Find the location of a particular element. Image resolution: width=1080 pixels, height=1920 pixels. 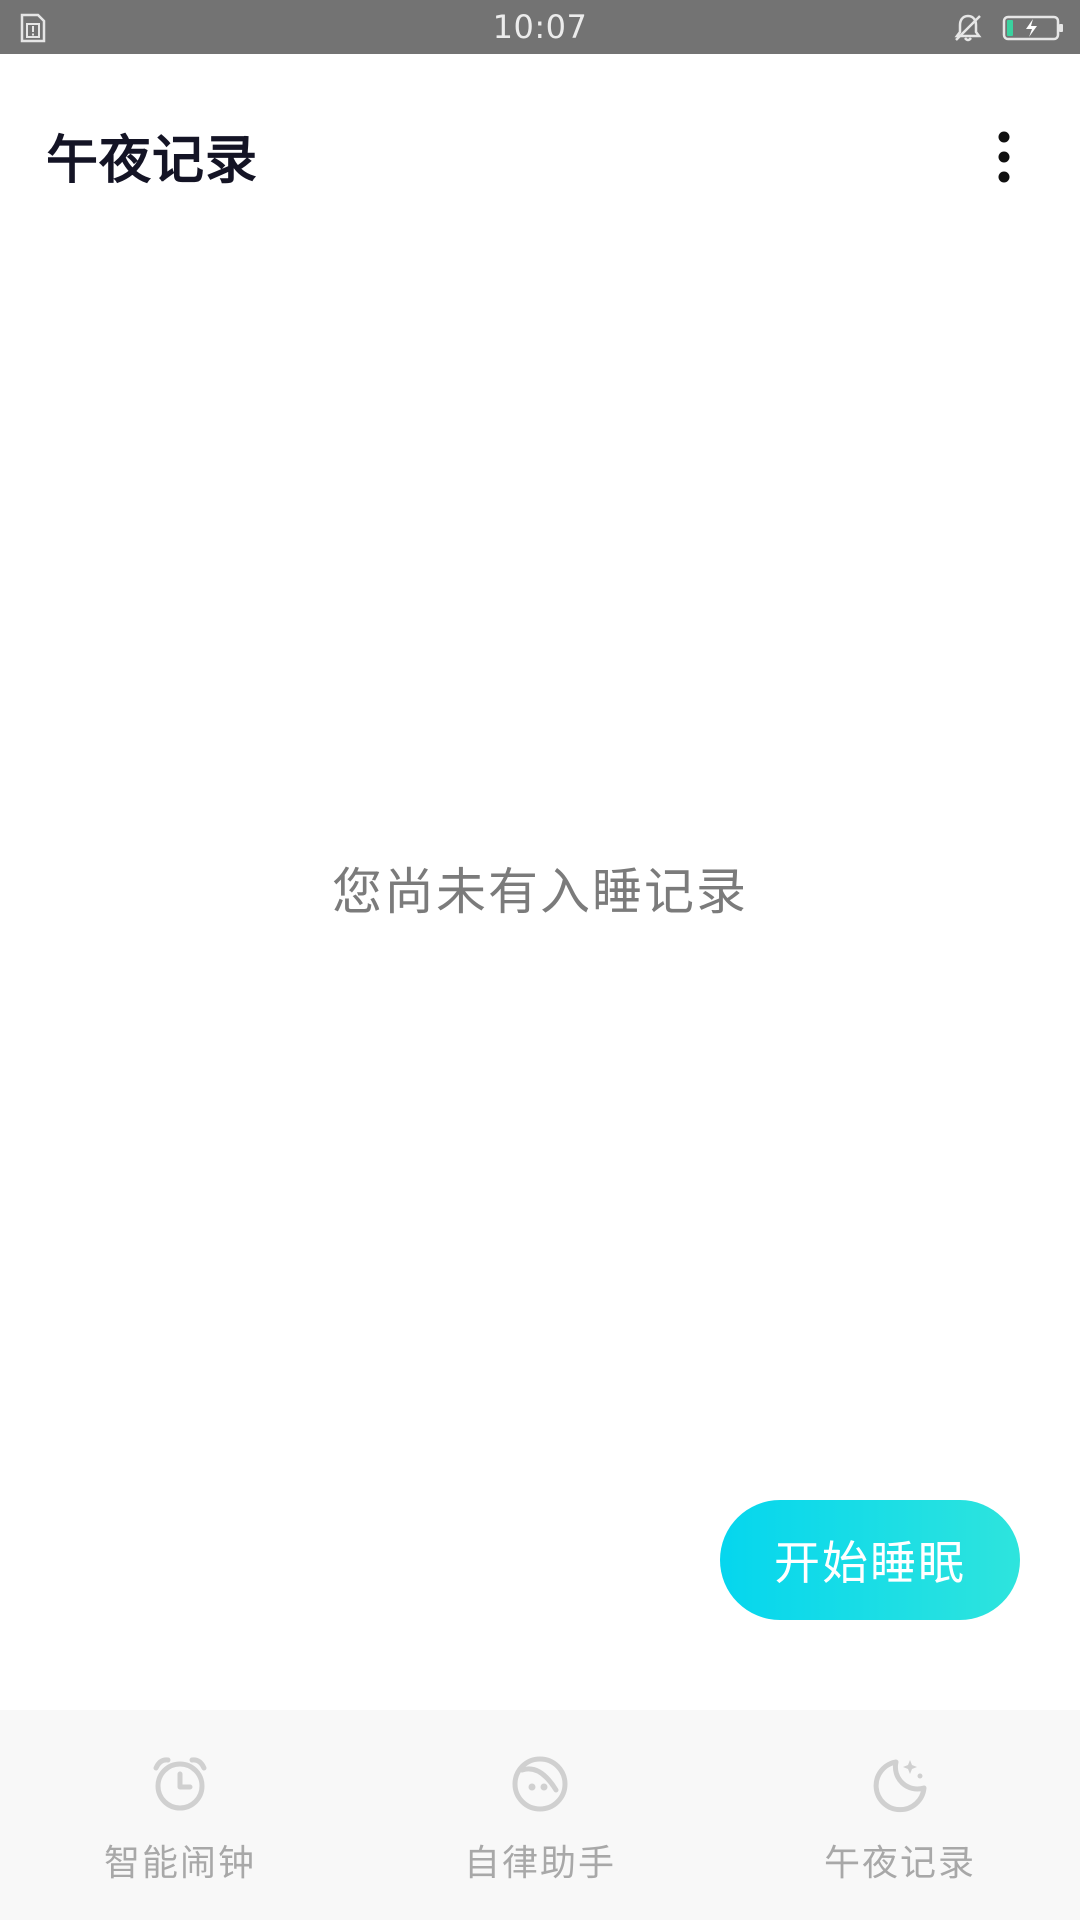

bell-muted-icon is located at coordinates (968, 28).